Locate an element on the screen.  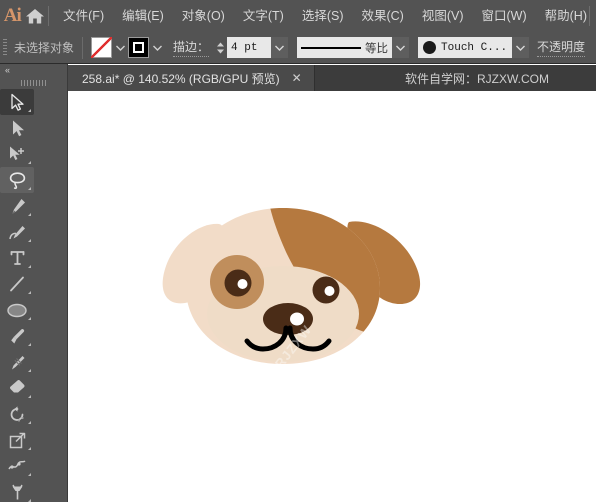
home-icon is located at coordinates (35, 16).